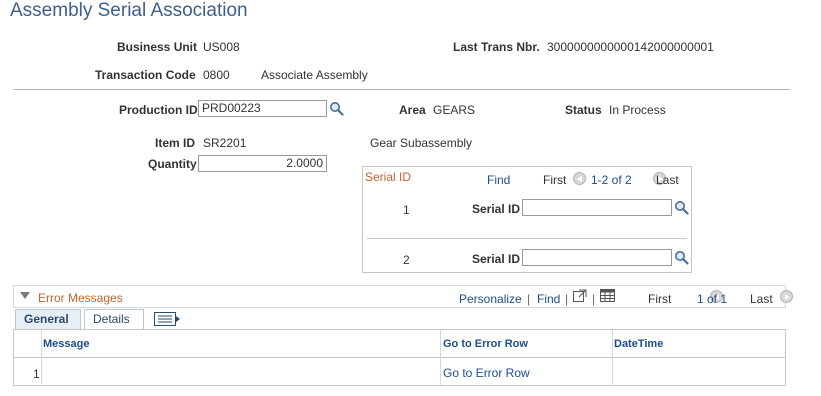 The width and height of the screenshot is (821, 396). What do you see at coordinates (401, 89) in the screenshot?
I see `header-divider` at bounding box center [401, 89].